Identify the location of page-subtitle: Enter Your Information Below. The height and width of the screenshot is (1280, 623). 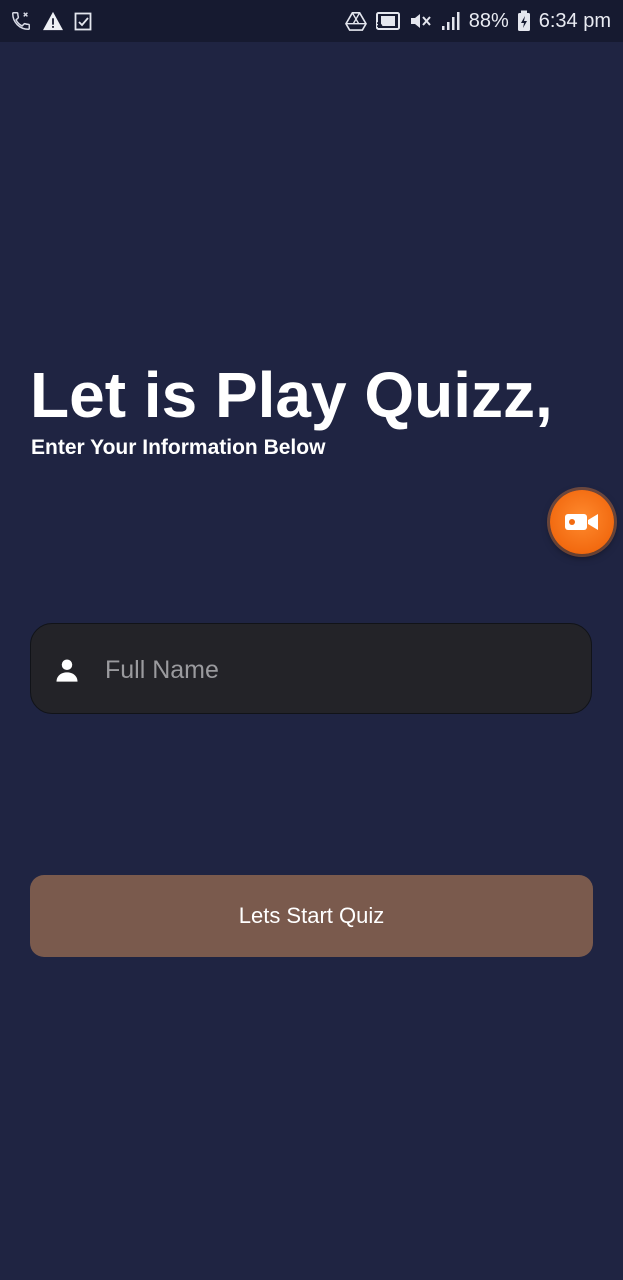
(178, 447).